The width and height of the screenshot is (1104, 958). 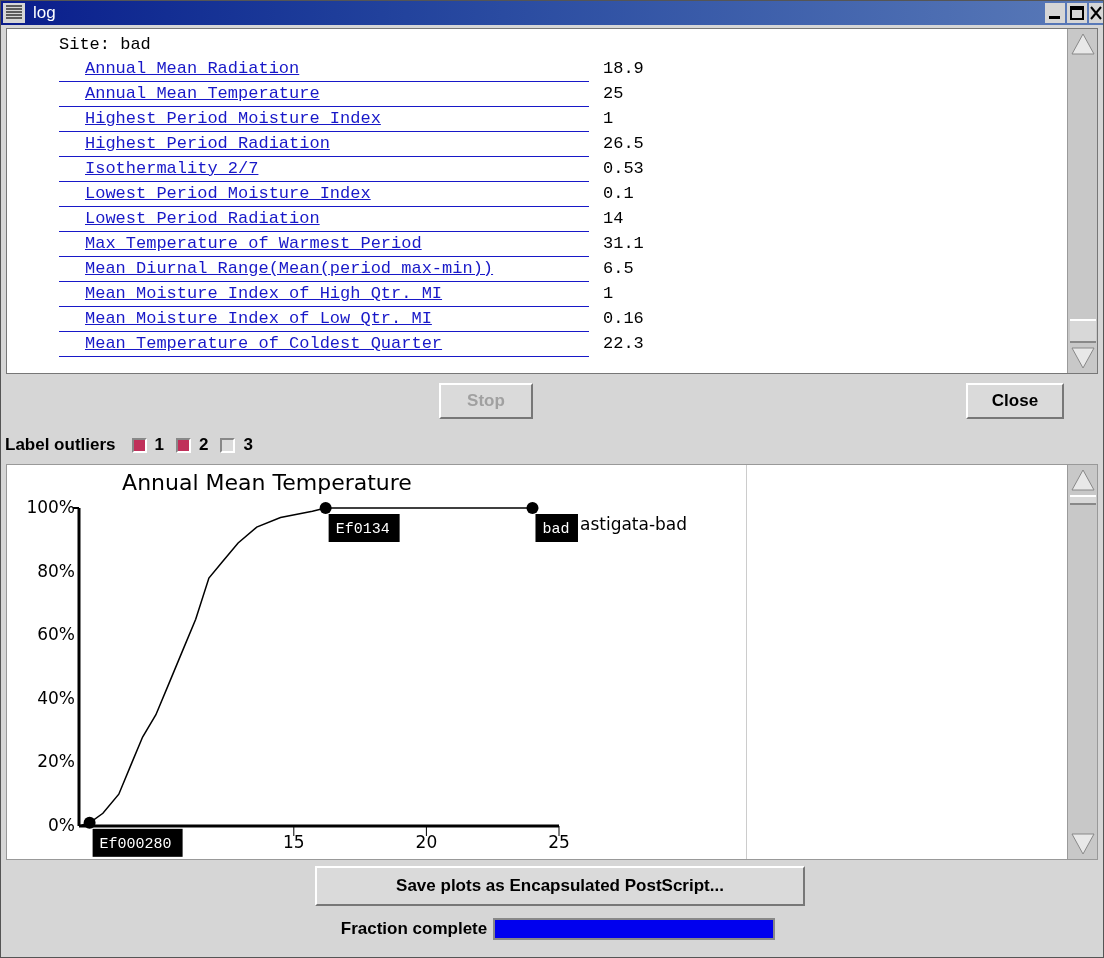 What do you see at coordinates (623, 144) in the screenshot?
I see `variable-value: 26.5` at bounding box center [623, 144].